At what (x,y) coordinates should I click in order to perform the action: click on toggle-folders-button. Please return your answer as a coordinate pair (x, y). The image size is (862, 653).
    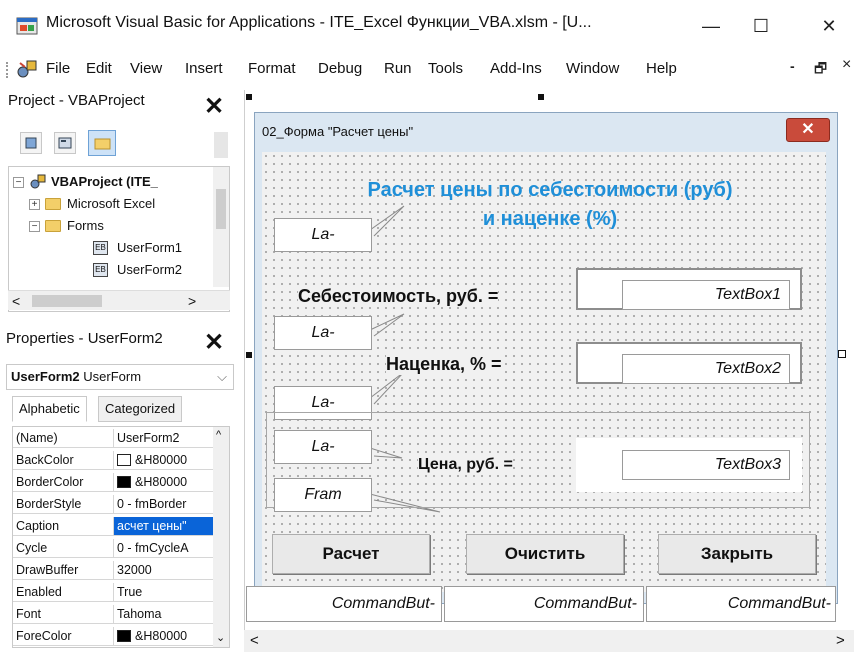
    Looking at the image, I should click on (102, 143).